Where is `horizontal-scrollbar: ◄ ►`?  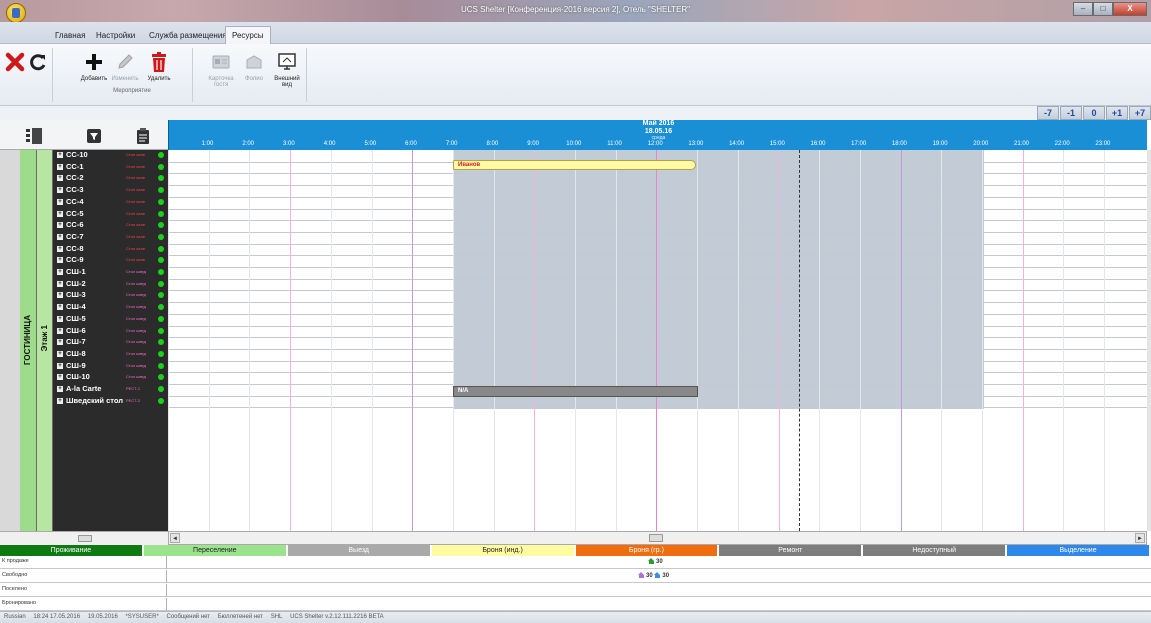
horizontal-scrollbar: ◄ ► is located at coordinates (657, 538).